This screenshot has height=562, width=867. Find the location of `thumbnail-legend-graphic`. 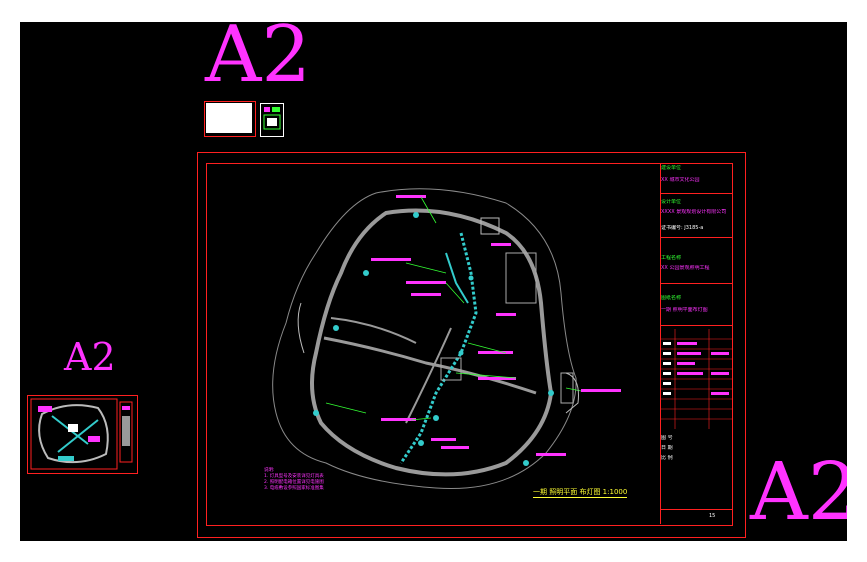

thumbnail-legend-graphic is located at coordinates (272, 118).